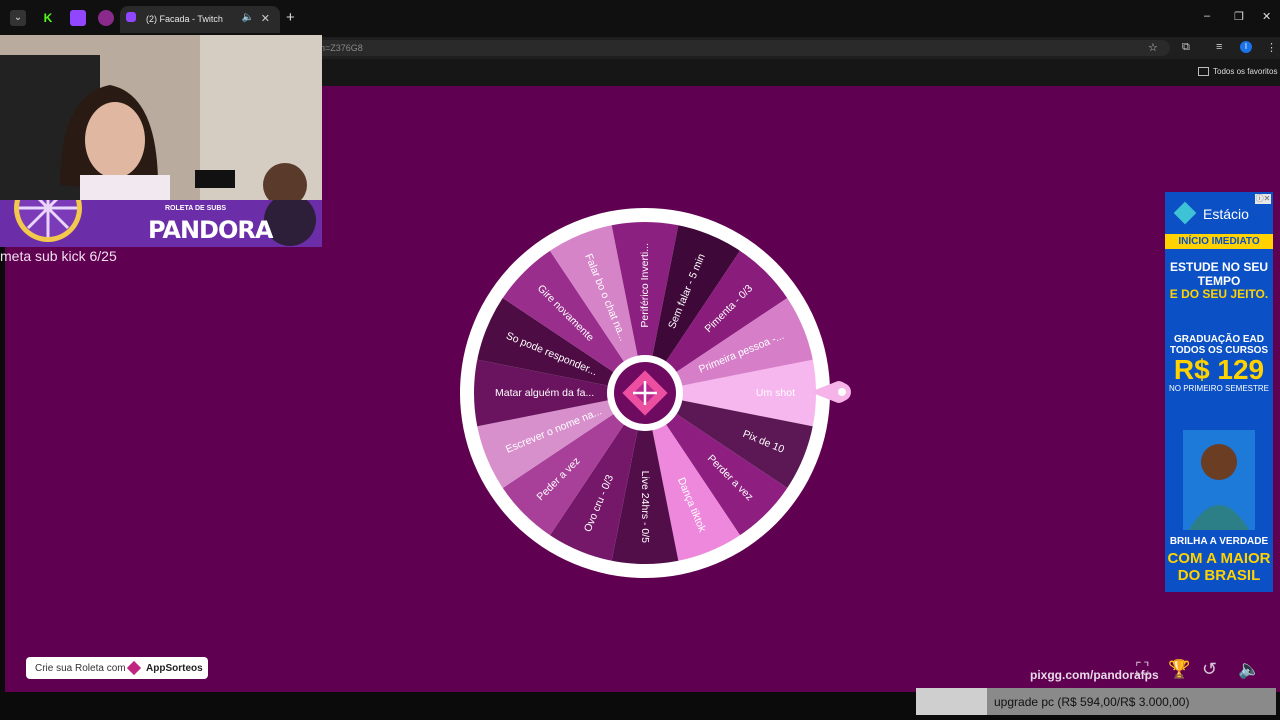  I want to click on trophy-icon: 🏆, so click(1179, 669).